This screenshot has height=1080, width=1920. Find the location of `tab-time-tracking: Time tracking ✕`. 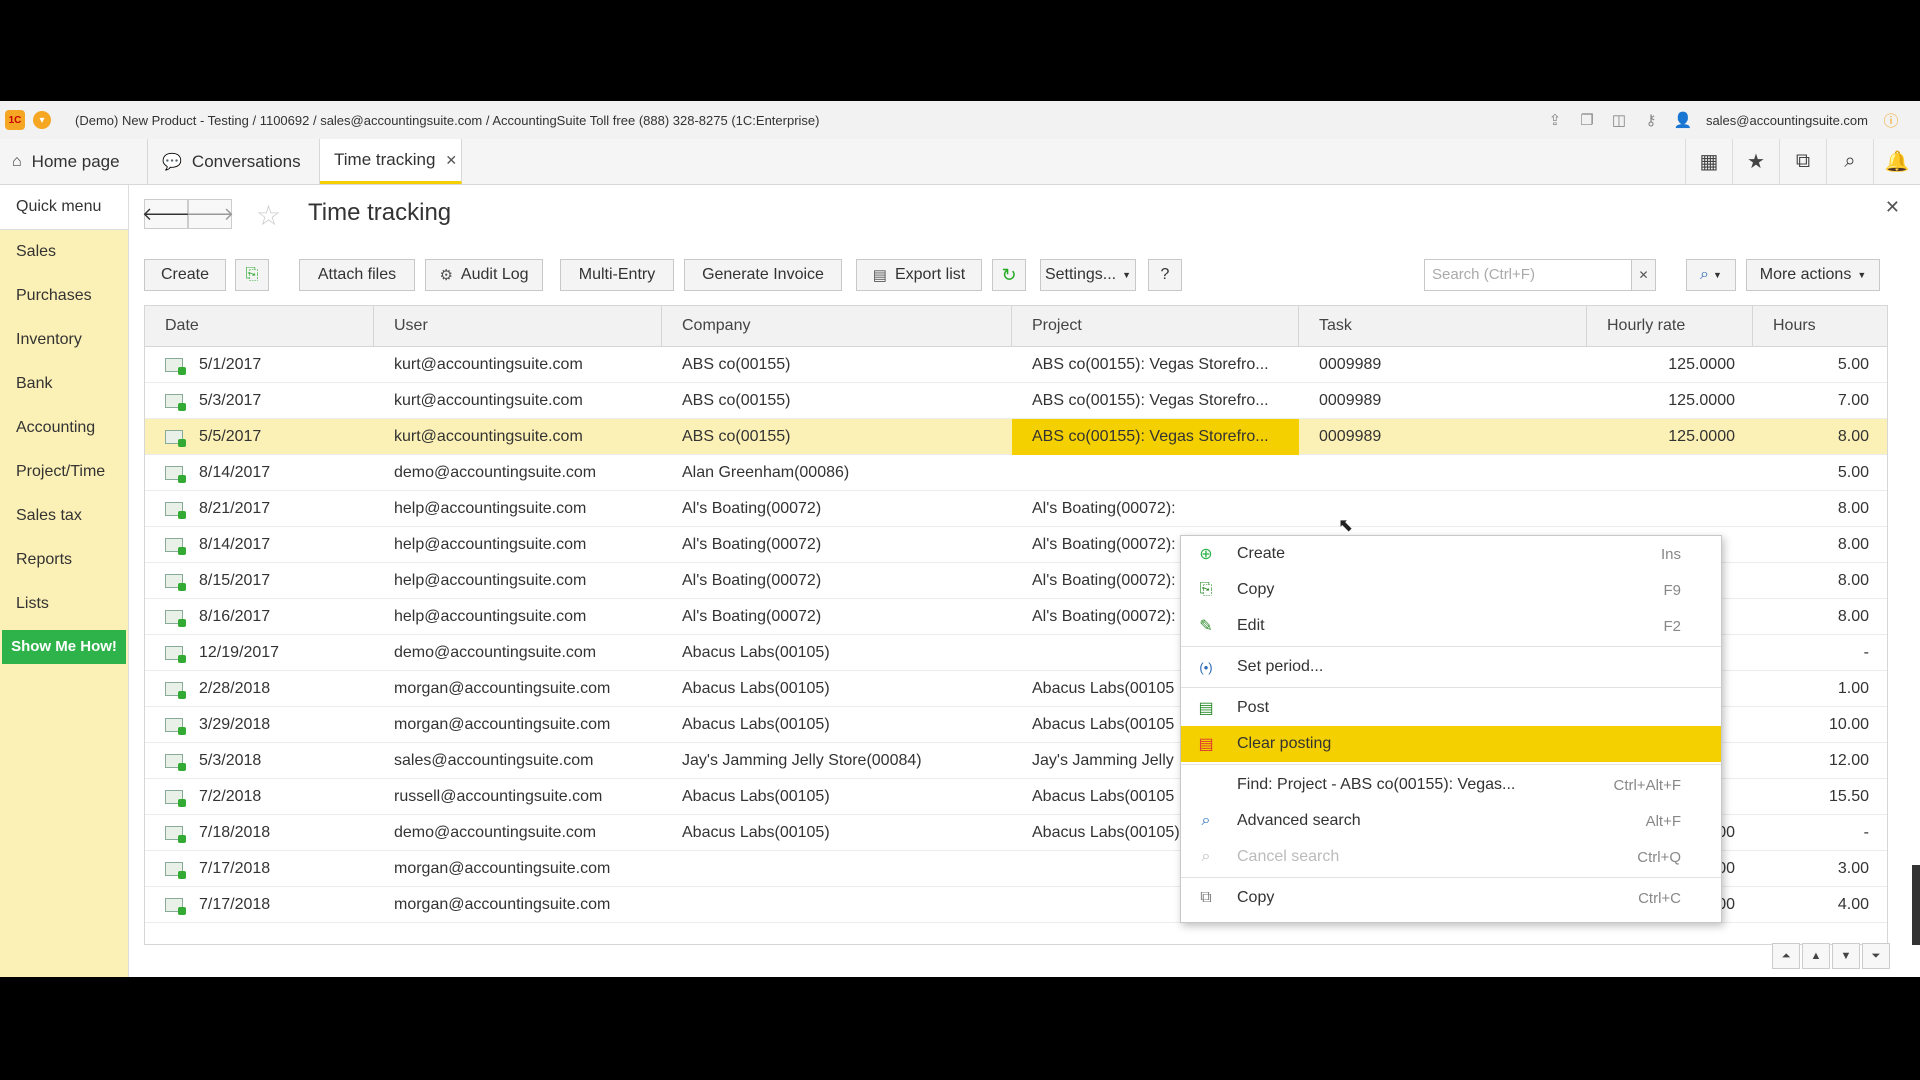

tab-time-tracking: Time tracking ✕ is located at coordinates (391, 161).